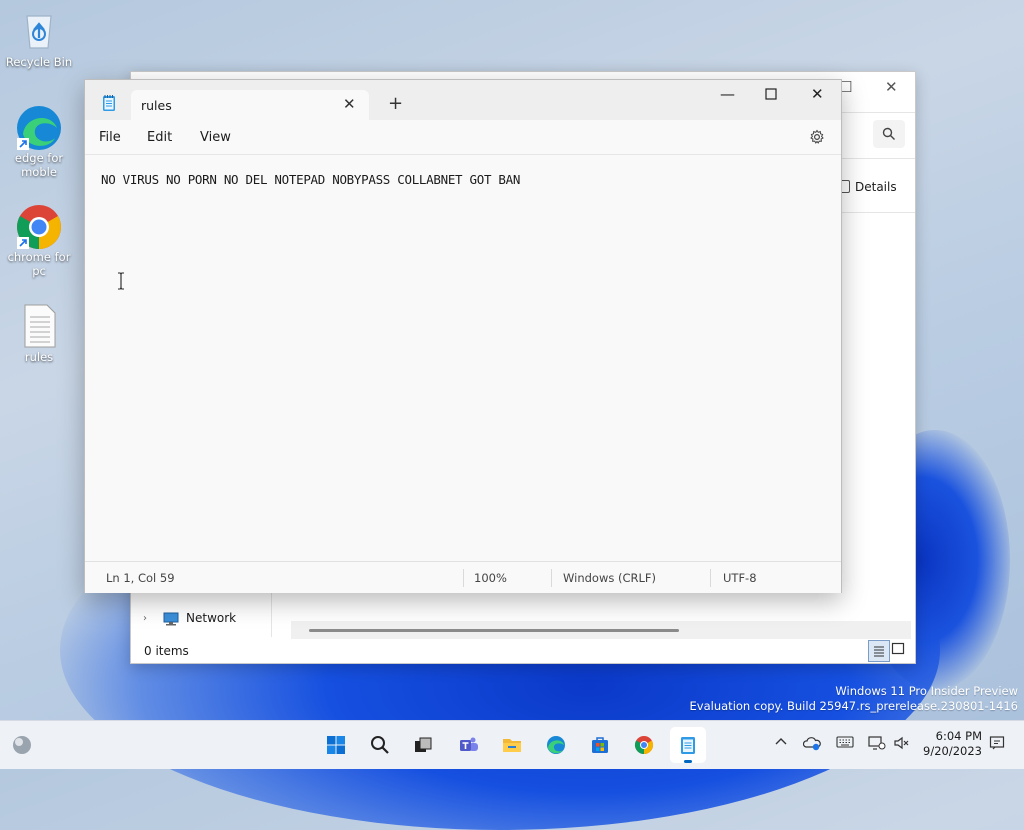  I want to click on large-icons-view-button, so click(898, 649).